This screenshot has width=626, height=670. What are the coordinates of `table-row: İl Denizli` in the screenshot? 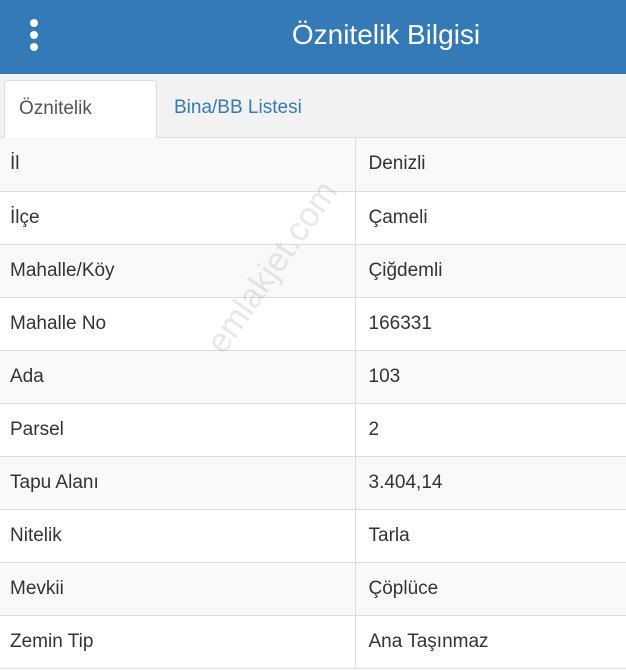 It's located at (313, 165).